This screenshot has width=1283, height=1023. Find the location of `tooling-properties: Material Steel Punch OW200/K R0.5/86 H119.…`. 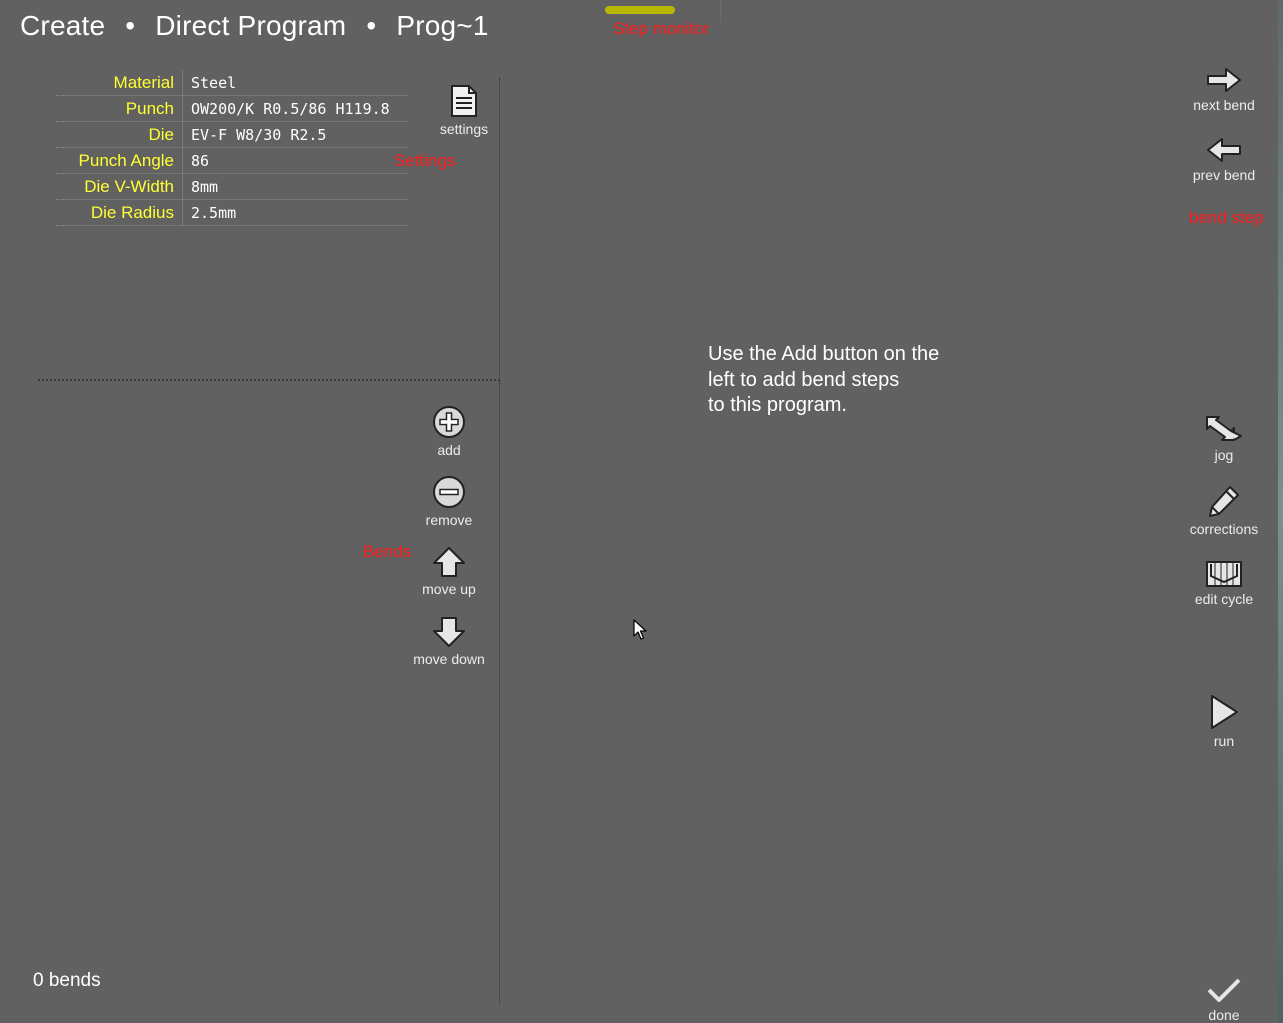

tooling-properties: Material Steel Punch OW200/K R0.5/86 H119.… is located at coordinates (231, 148).